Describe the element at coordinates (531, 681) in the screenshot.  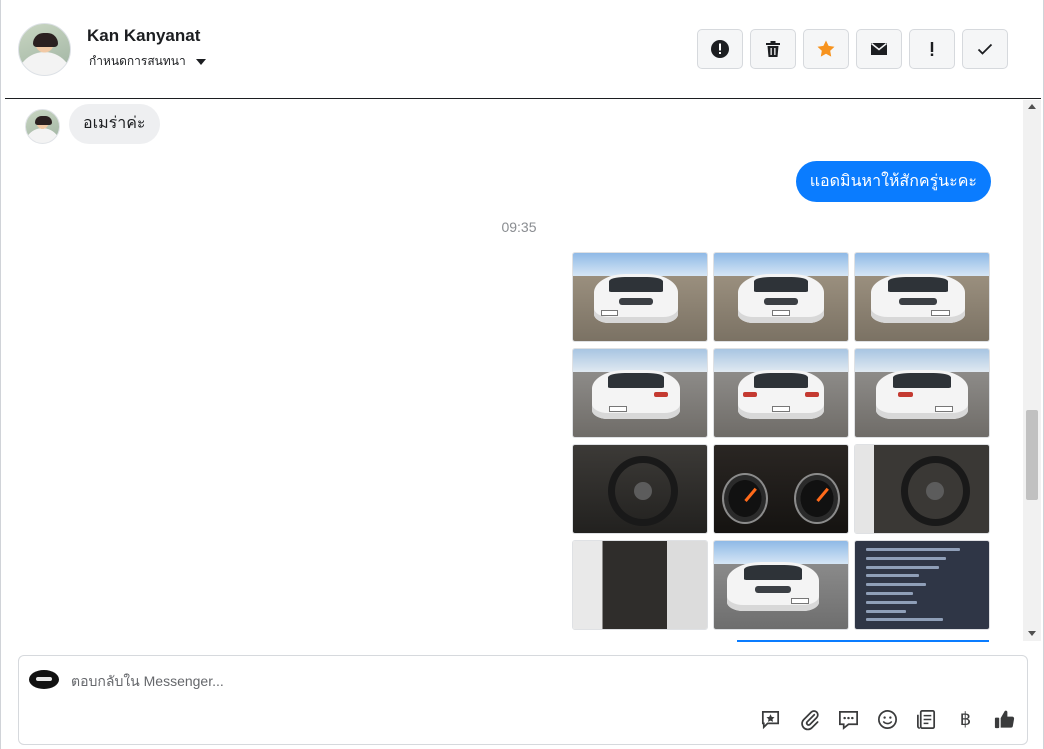
I see `reply-input` at that location.